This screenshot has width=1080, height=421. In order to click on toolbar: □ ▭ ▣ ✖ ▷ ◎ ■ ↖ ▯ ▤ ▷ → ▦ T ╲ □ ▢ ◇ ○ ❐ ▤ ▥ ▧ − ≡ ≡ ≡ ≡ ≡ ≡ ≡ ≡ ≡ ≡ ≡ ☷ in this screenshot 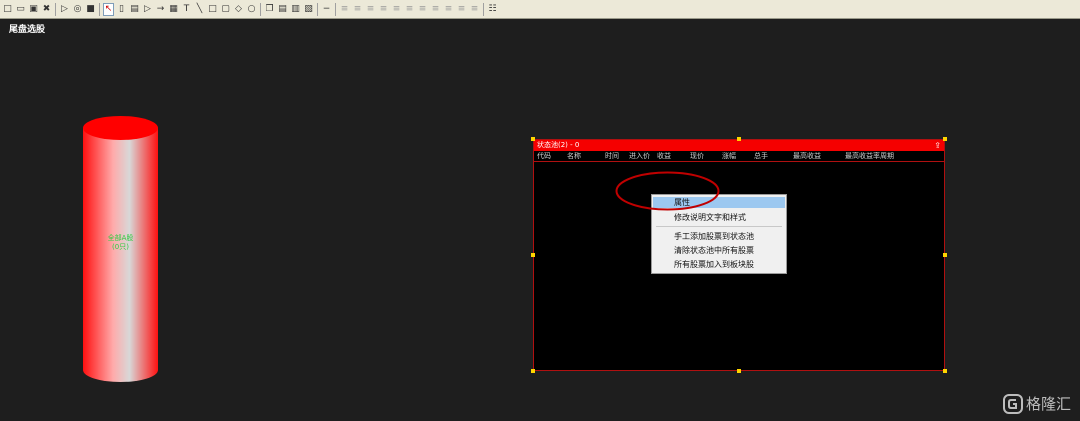, I will do `click(540, 9)`.